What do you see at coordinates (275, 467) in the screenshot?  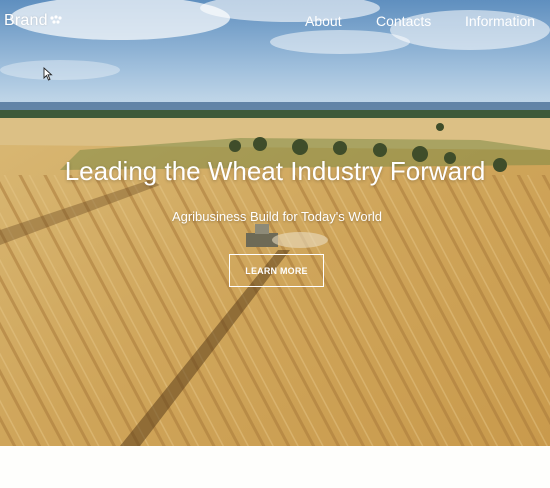 I see `page-below-hero` at bounding box center [275, 467].